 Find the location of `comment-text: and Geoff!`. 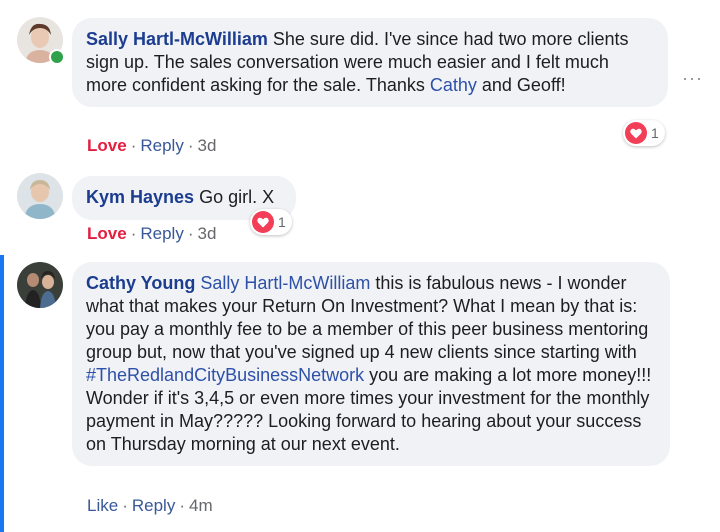

comment-text: and Geoff! is located at coordinates (521, 85).